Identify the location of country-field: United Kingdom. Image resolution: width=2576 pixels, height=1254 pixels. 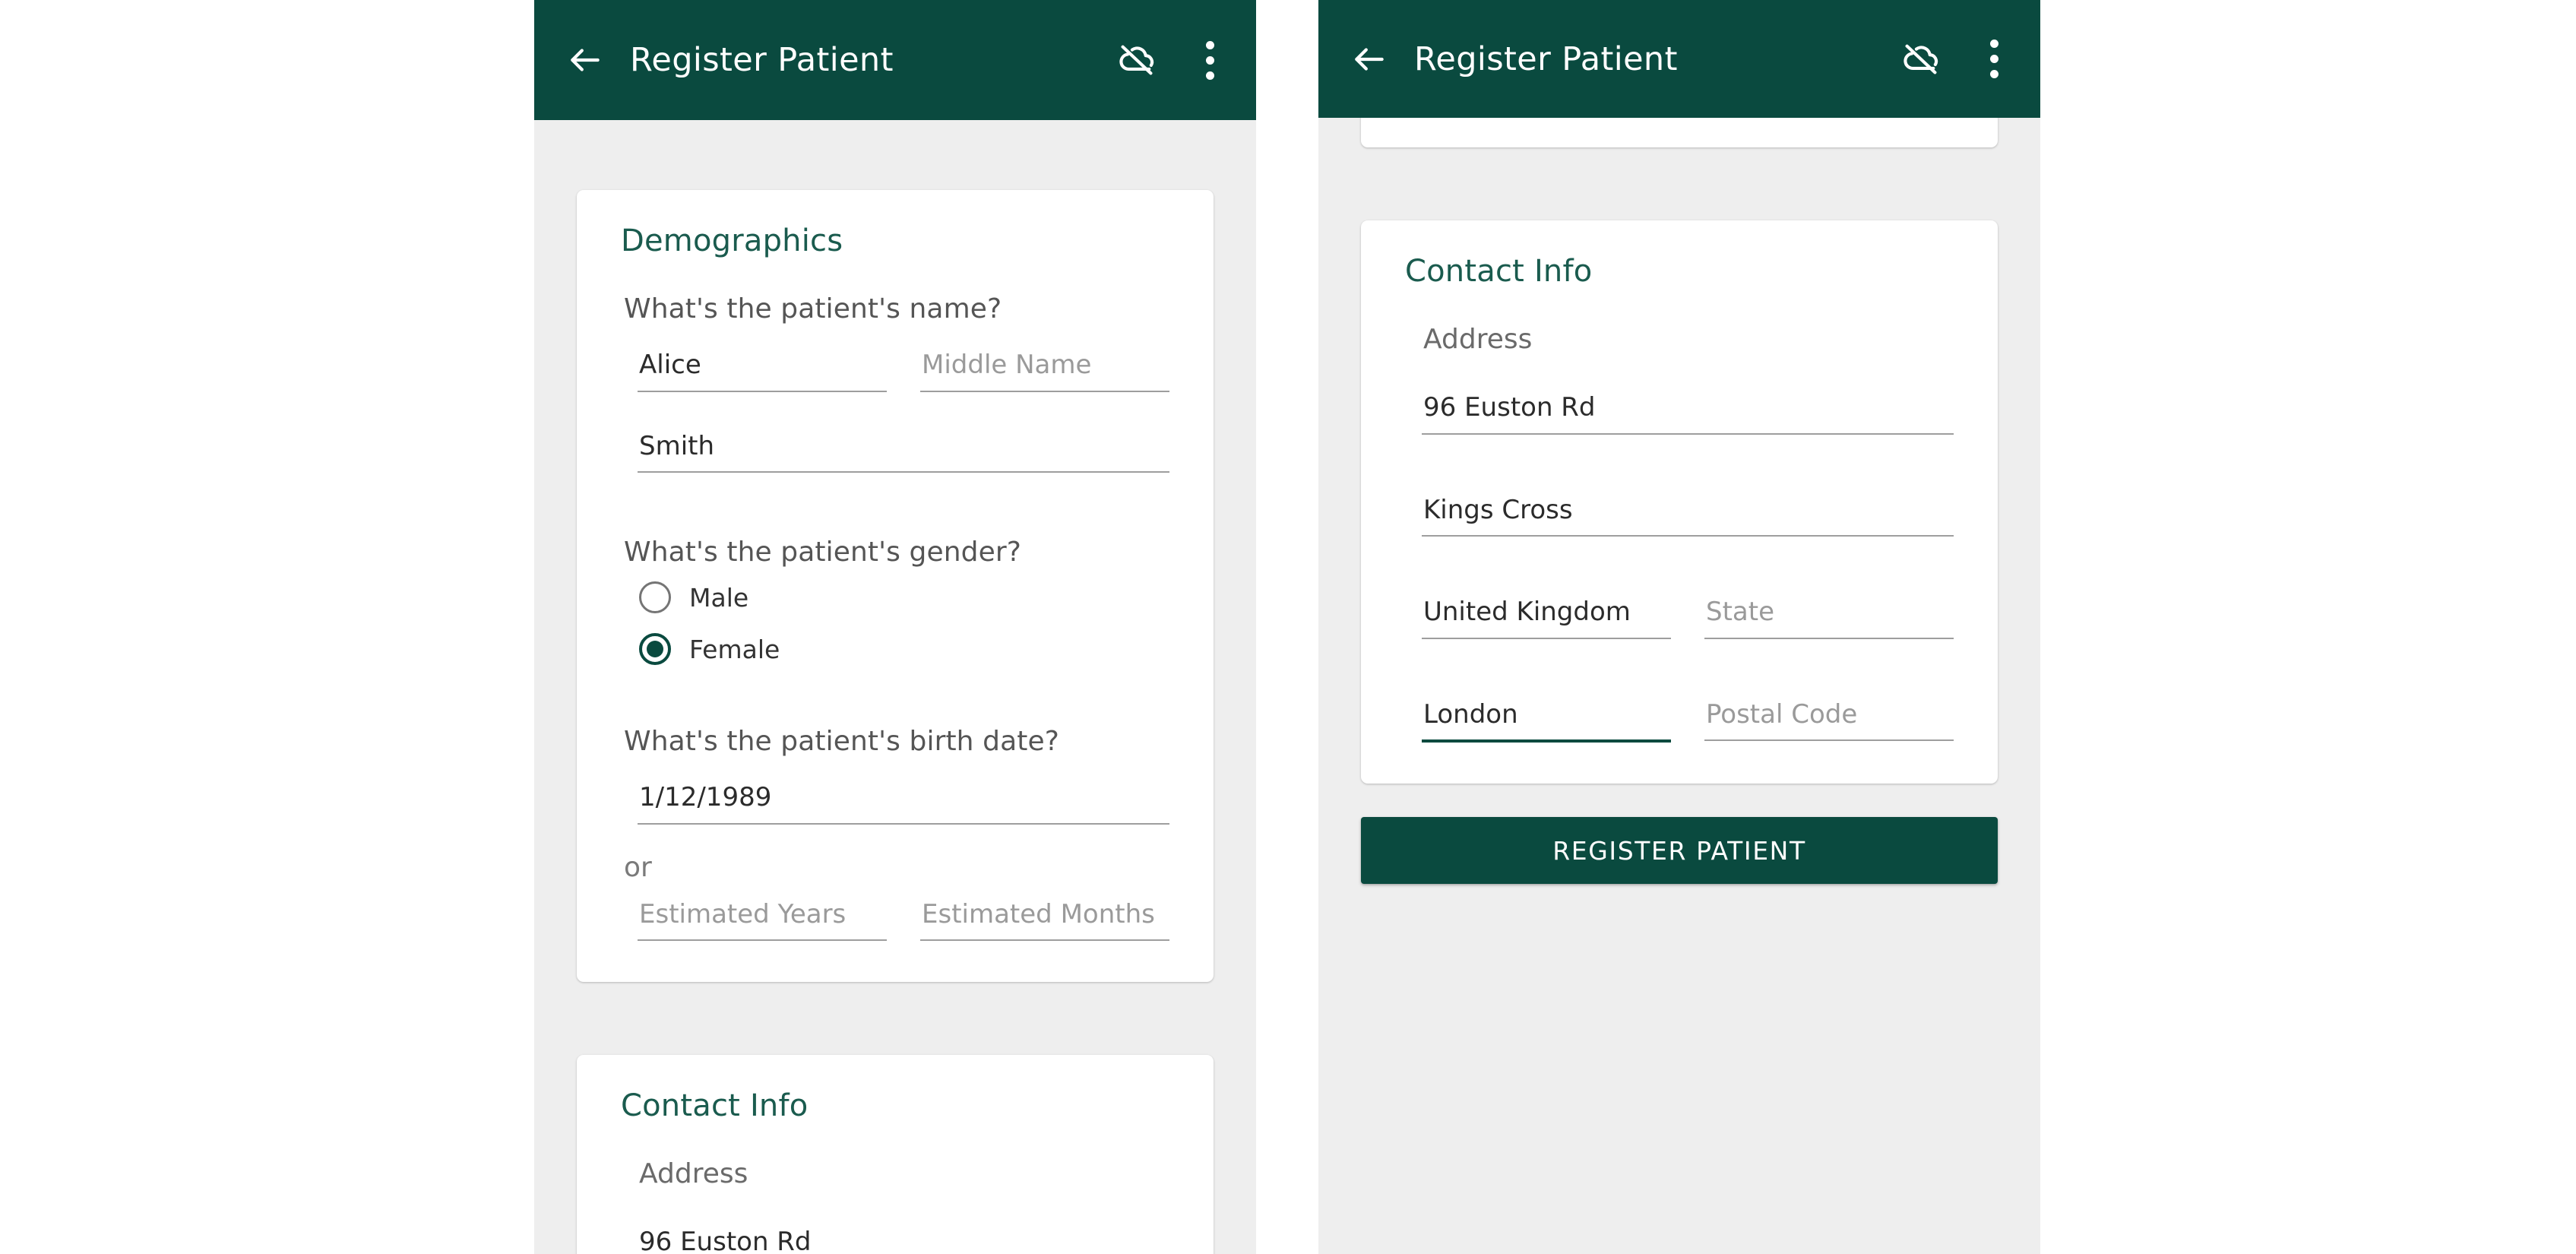
(1546, 612).